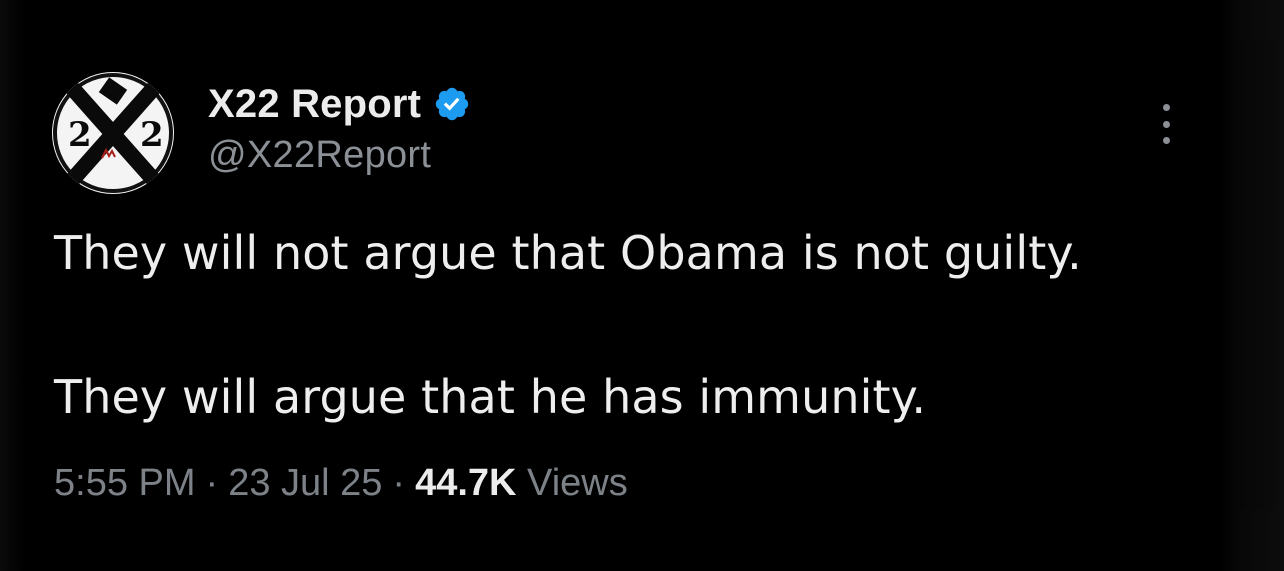 This screenshot has width=1284, height=571. I want to click on verified-badge-icon, so click(452, 104).